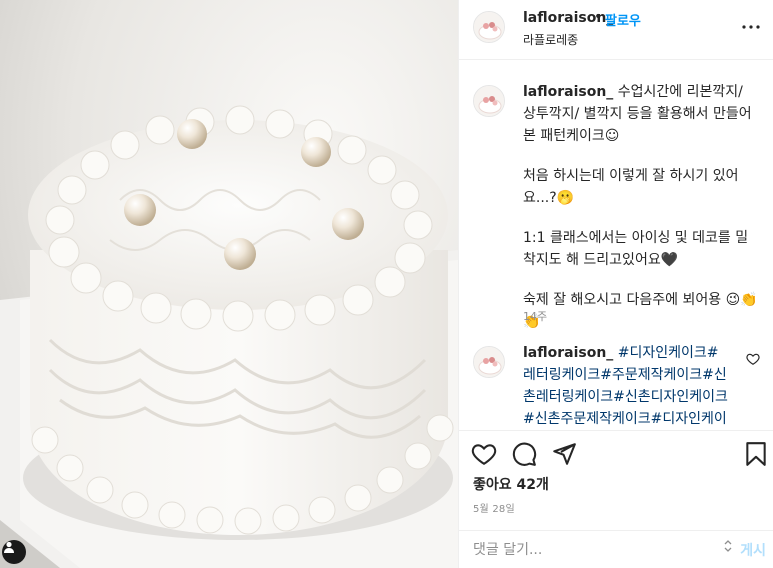 Image resolution: width=773 pixels, height=568 pixels. I want to click on add-comment-bar: 게시, so click(616, 549).